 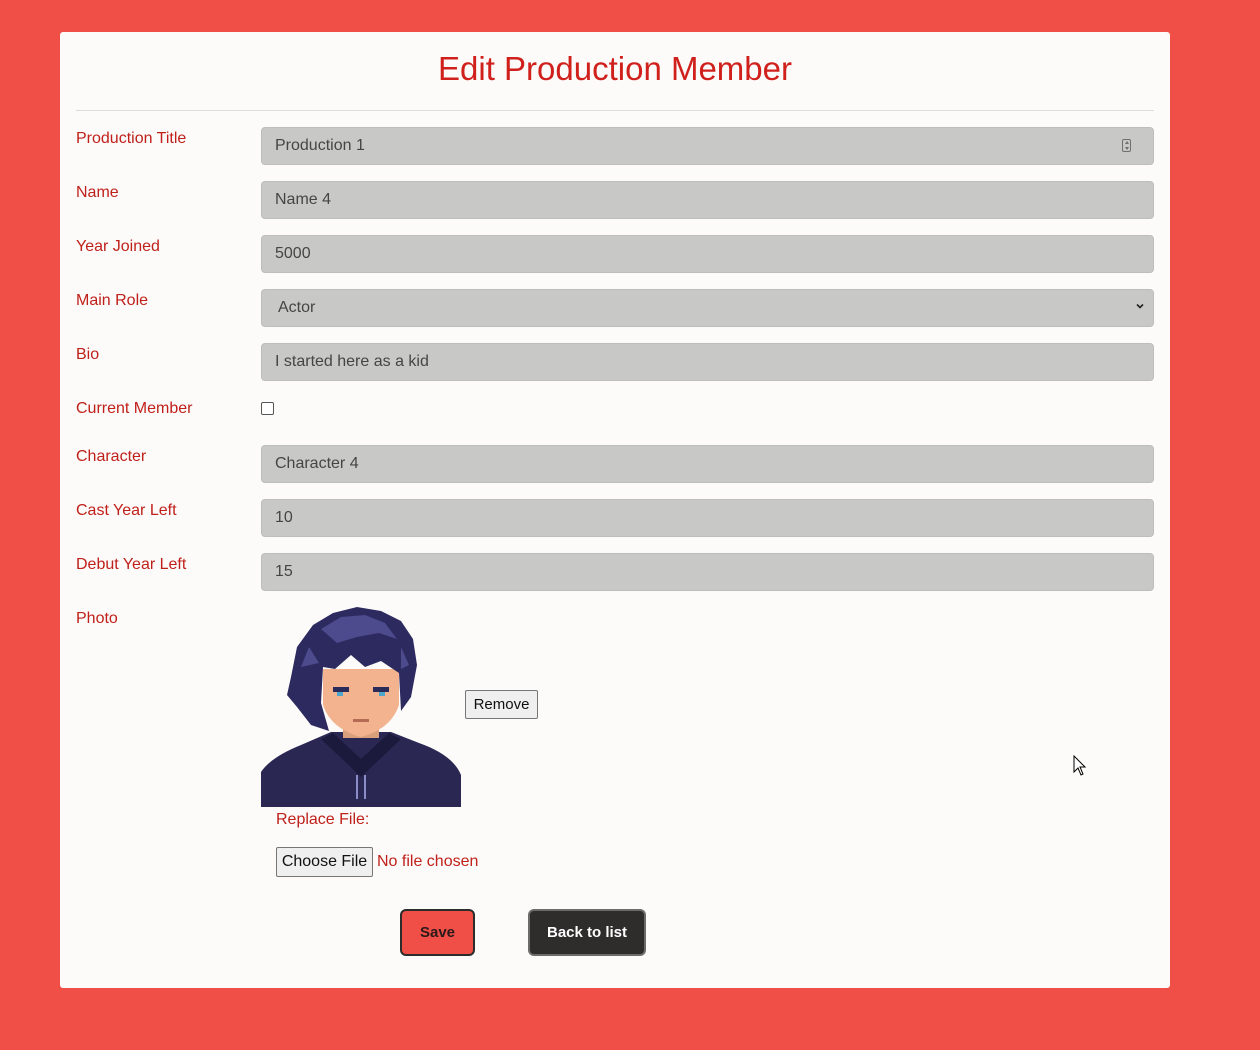 I want to click on production-title-input: Production 1, so click(x=707, y=146).